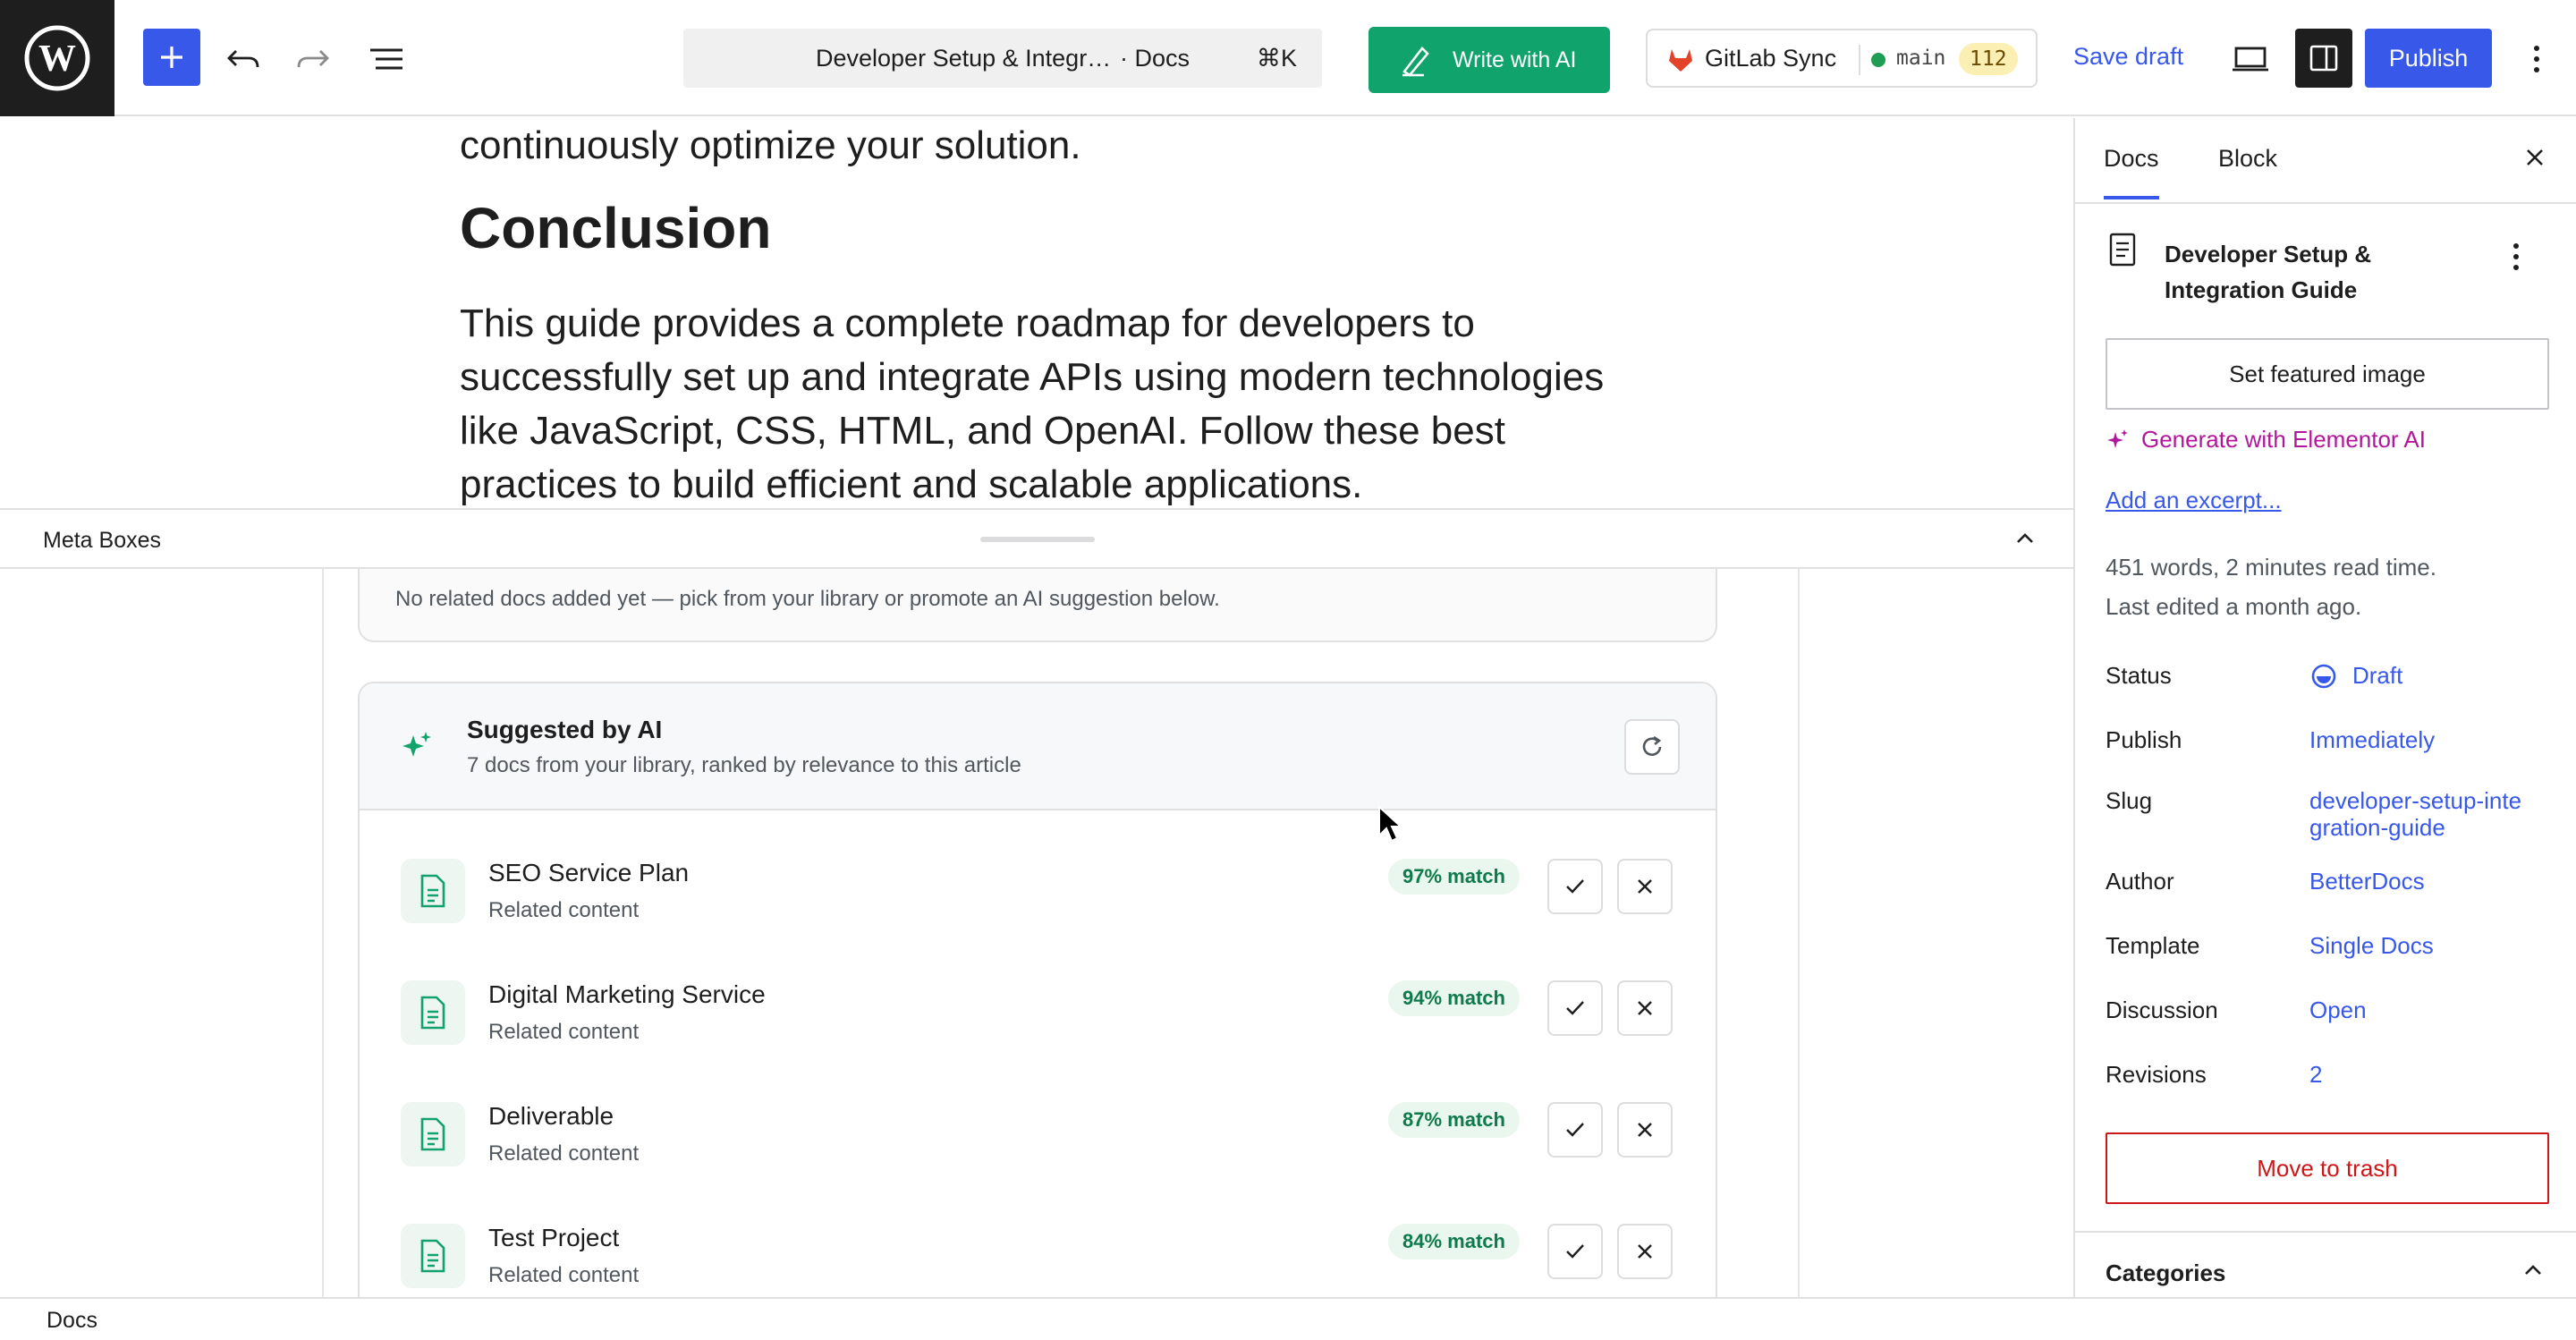 The width and height of the screenshot is (2576, 1340). I want to click on tab-block: Block, so click(2247, 159).